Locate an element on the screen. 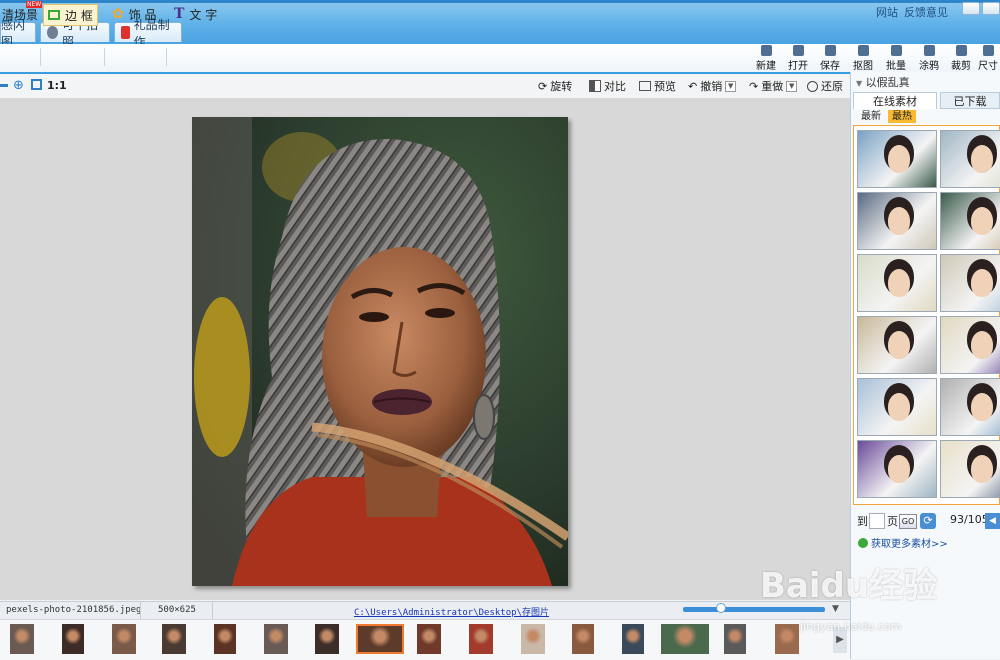 The height and width of the screenshot is (660, 1000). restore-icon is located at coordinates (812, 86).